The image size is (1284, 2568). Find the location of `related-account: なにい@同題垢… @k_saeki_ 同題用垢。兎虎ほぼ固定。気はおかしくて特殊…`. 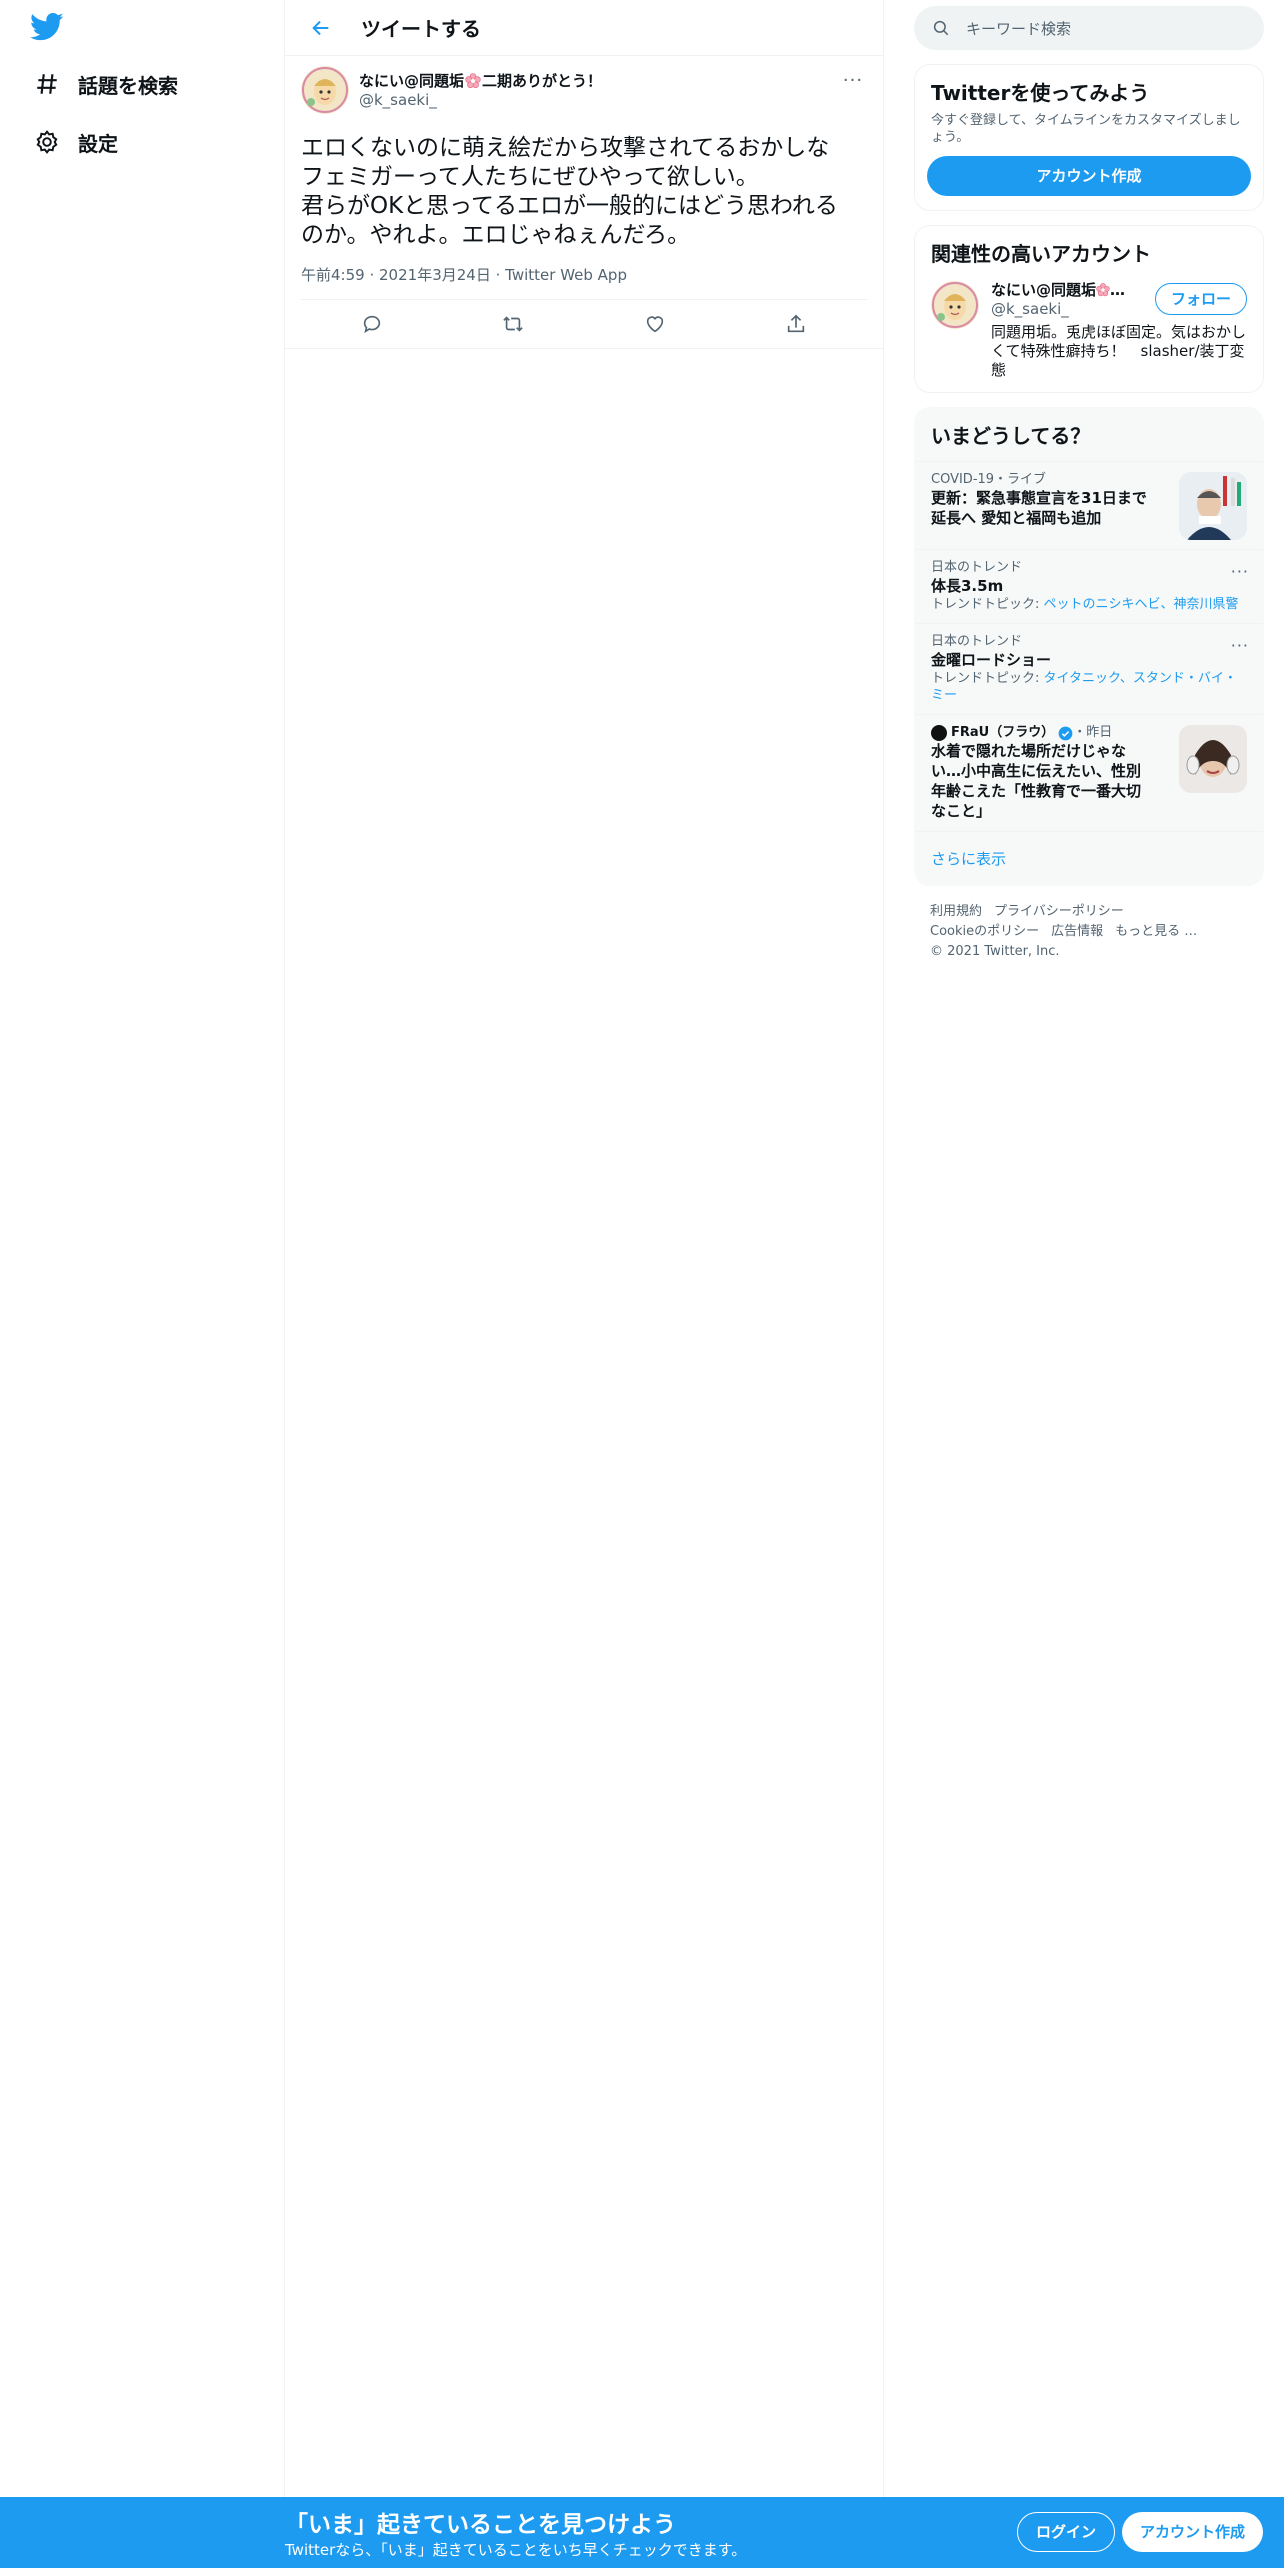

related-account: なにい@同題垢… @k_saeki_ 同題用垢。兎虎ほぼ固定。気はおかしくて特殊… is located at coordinates (1089, 332).